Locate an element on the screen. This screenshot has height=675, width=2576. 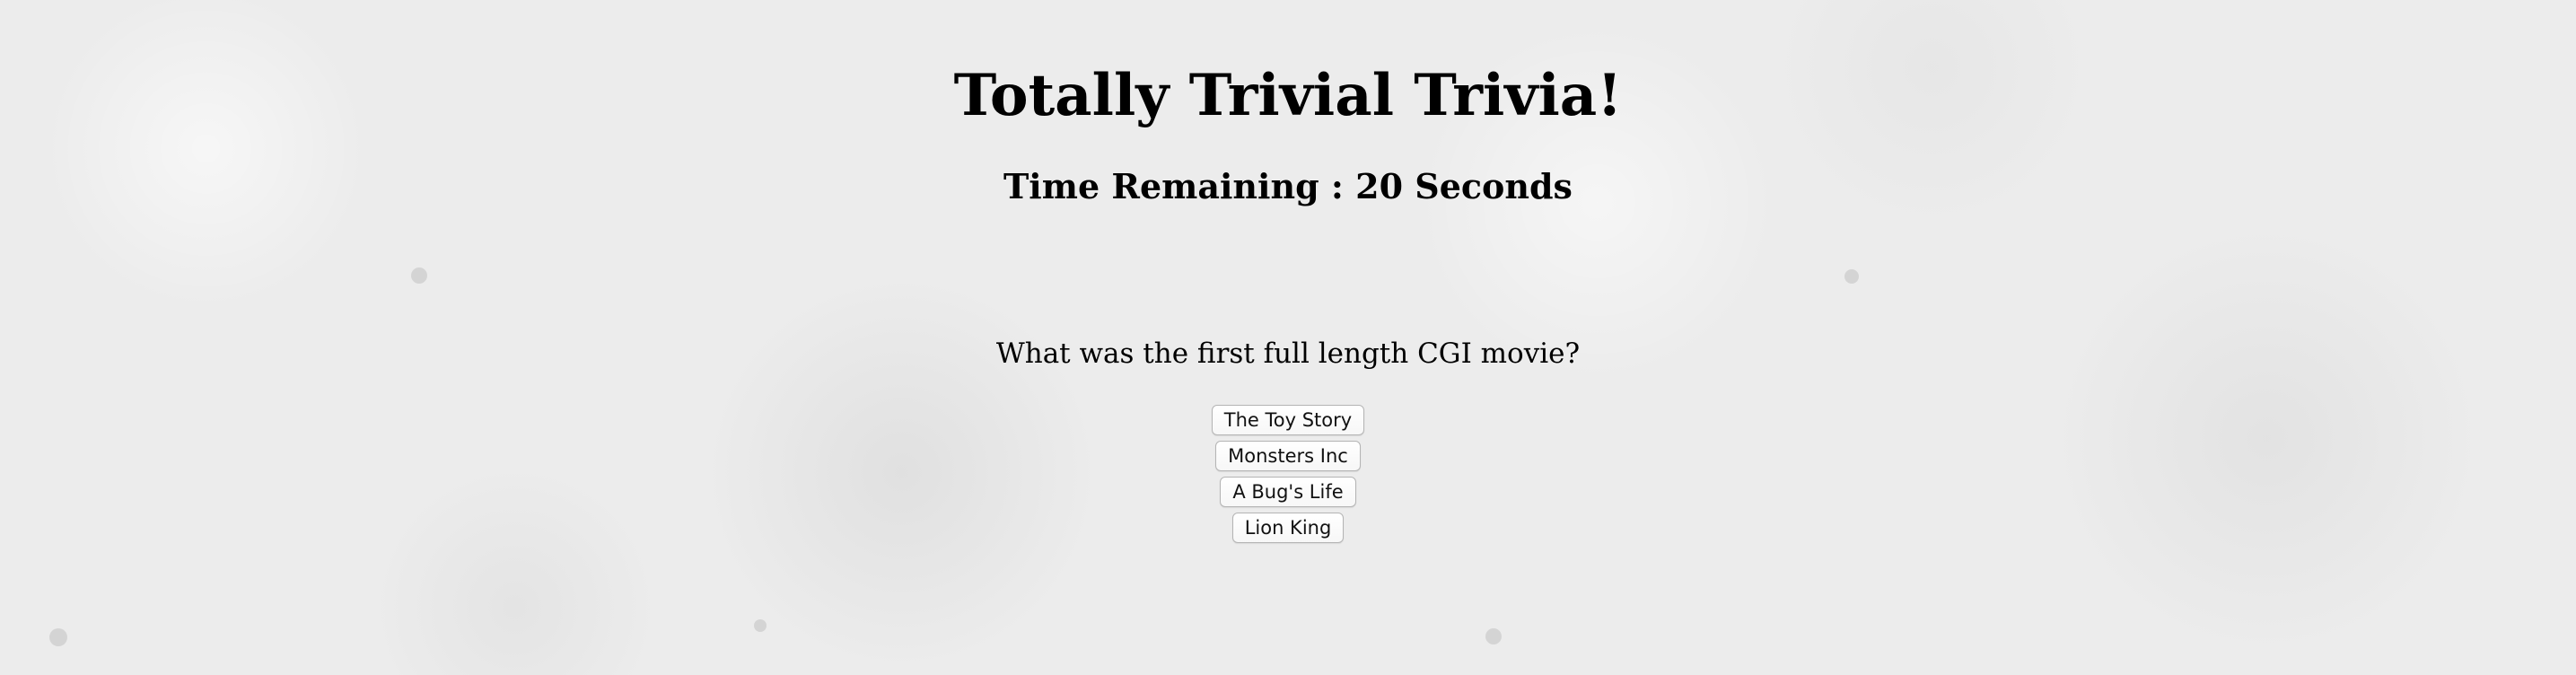
timer-label: Time Remaining : is located at coordinates (1179, 186).